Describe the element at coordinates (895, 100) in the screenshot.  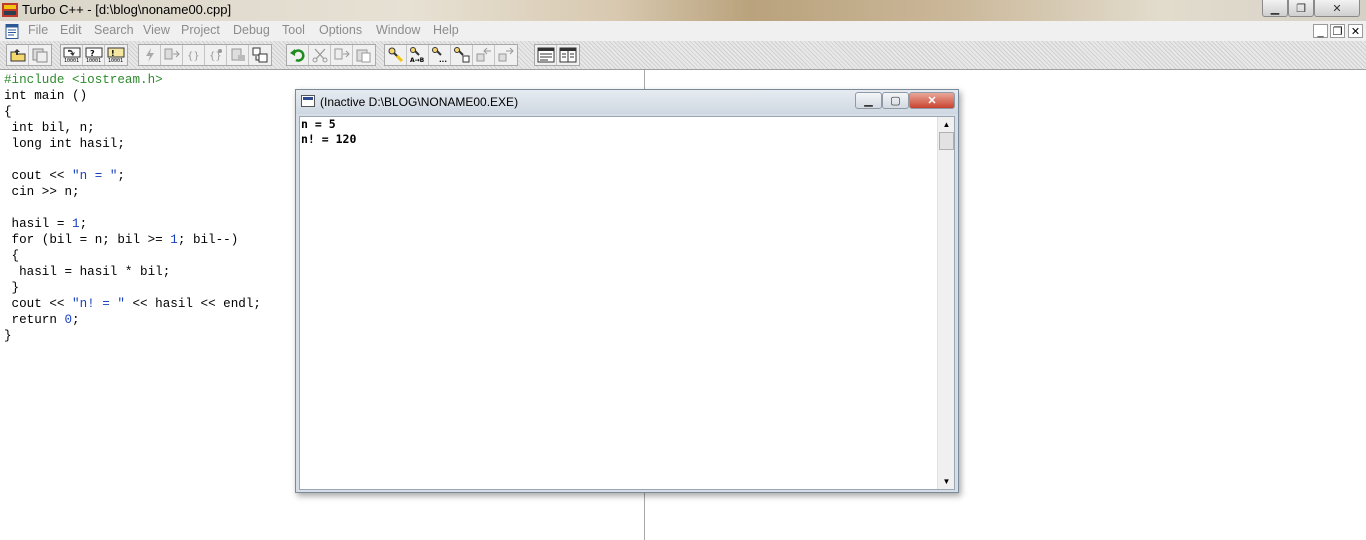
I see `console-maximize-button: ▢` at that location.